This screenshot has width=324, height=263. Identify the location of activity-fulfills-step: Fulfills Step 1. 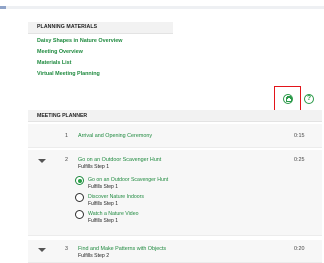
(94, 167).